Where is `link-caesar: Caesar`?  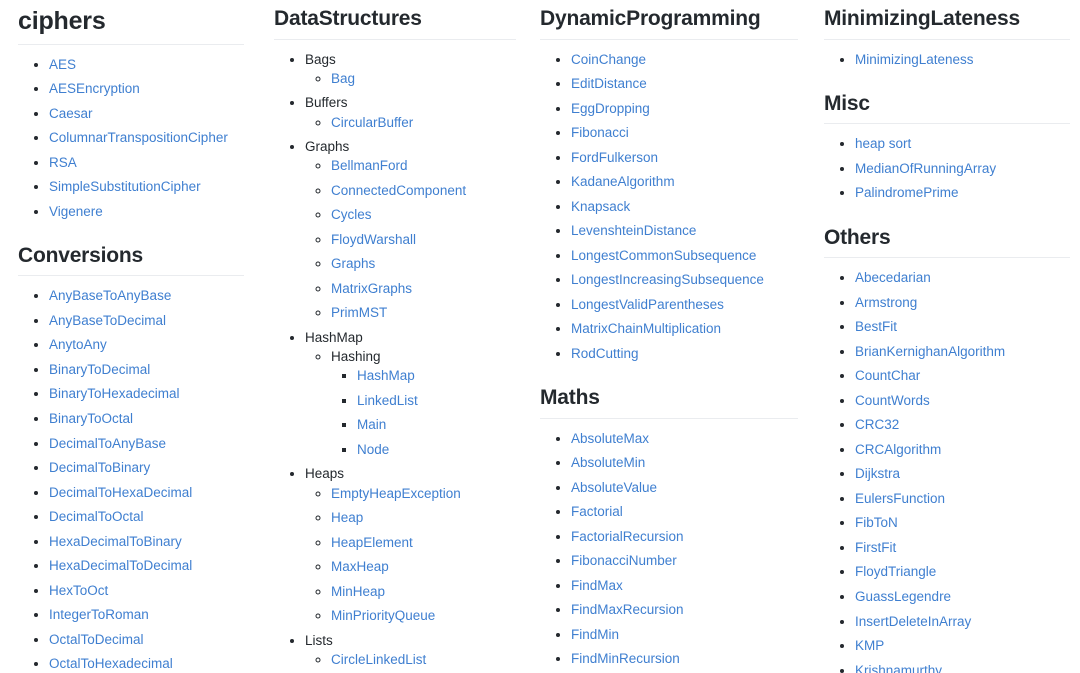
link-caesar: Caesar is located at coordinates (71, 113).